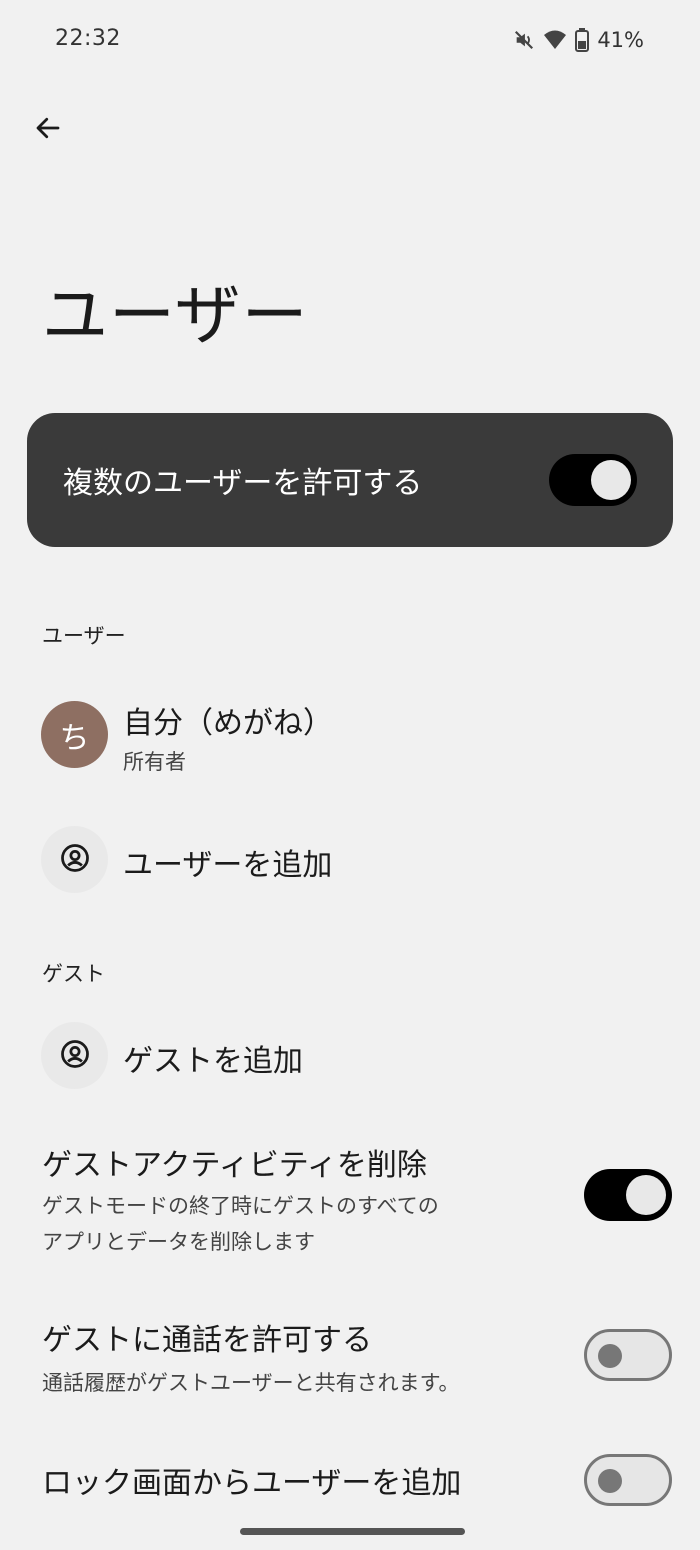 The height and width of the screenshot is (1550, 700). What do you see at coordinates (88, 38) in the screenshot?
I see `status-time: 22:32` at bounding box center [88, 38].